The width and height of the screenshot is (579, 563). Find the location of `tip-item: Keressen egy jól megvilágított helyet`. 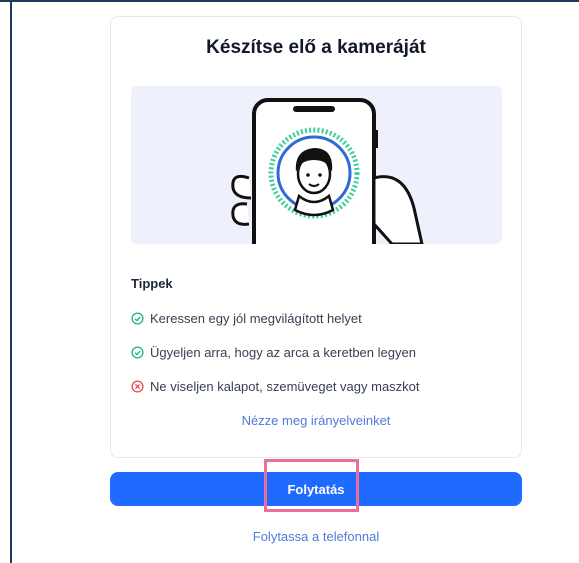

tip-item: Keressen egy jól megvilágított helyet is located at coordinates (246, 318).